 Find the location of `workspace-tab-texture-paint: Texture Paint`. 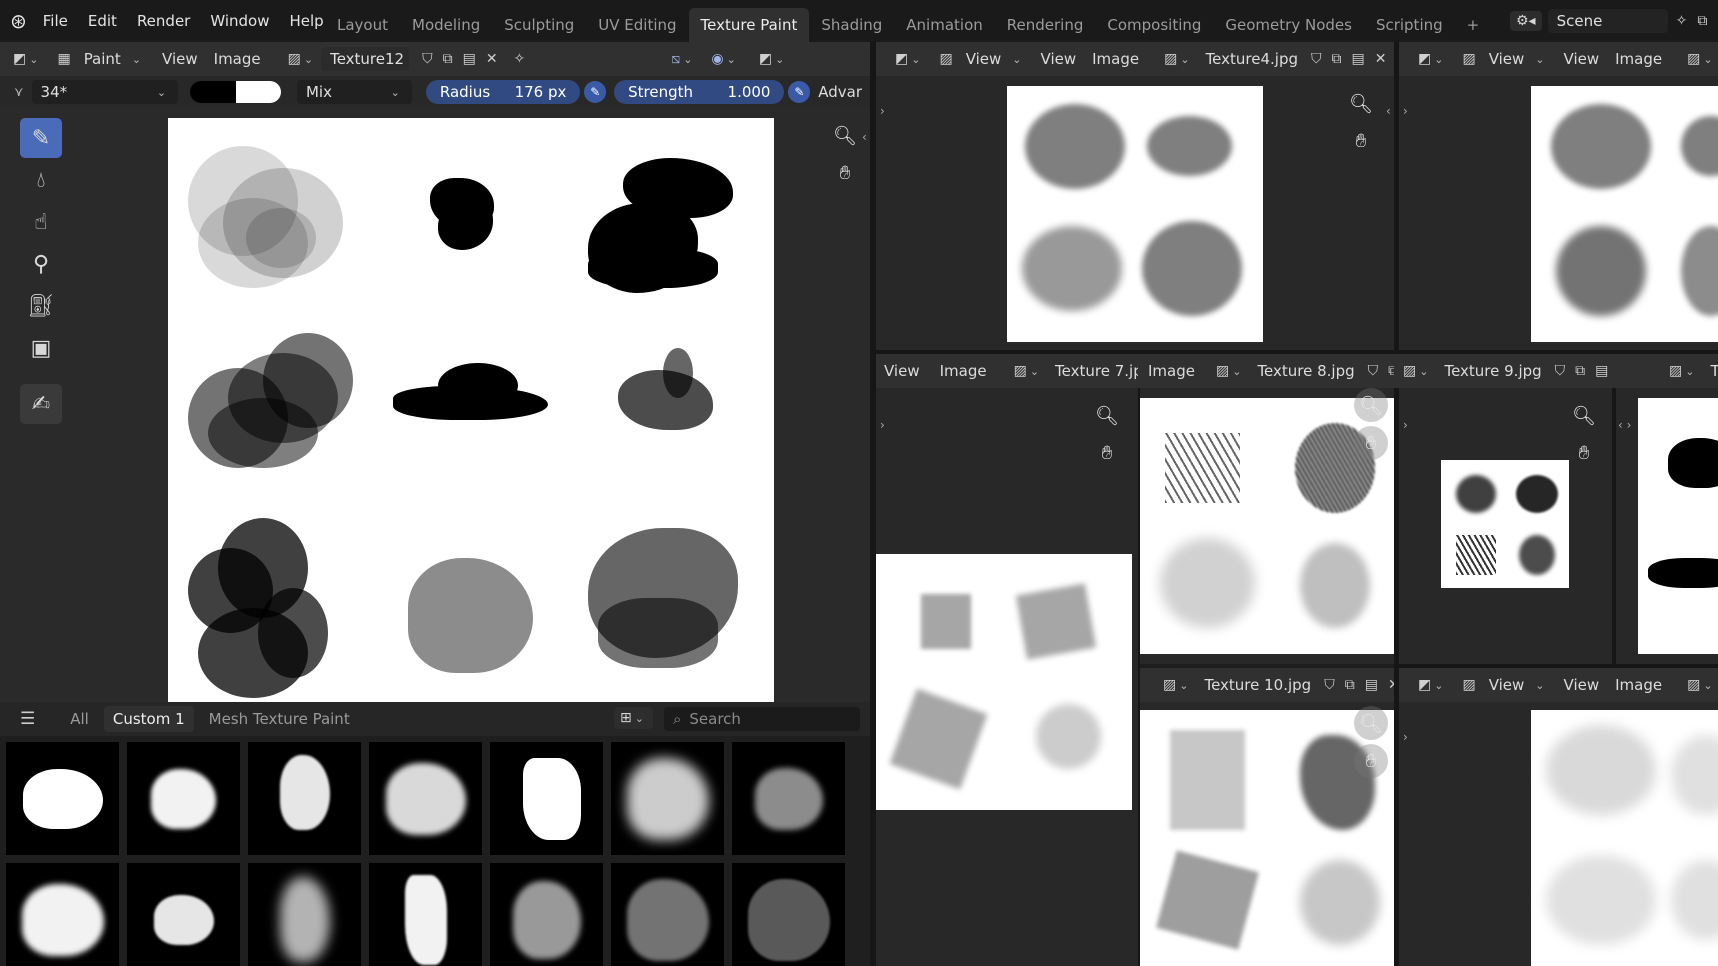

workspace-tab-texture-paint: Texture Paint is located at coordinates (749, 25).